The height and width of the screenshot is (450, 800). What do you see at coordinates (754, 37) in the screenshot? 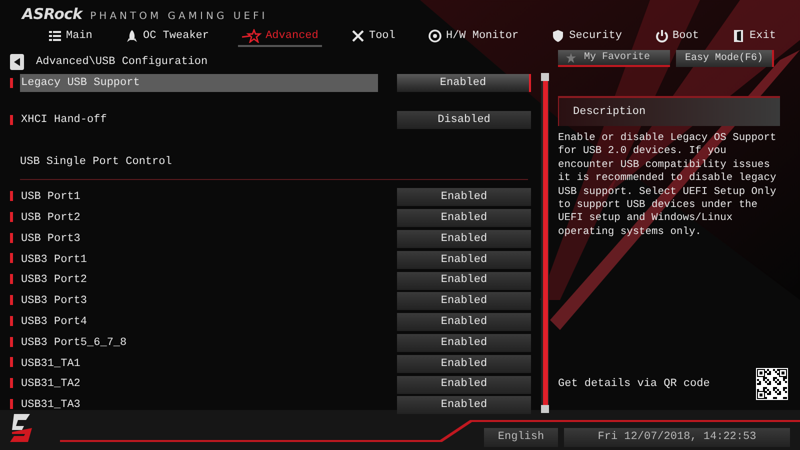
I see `menu-tab: Exit` at bounding box center [754, 37].